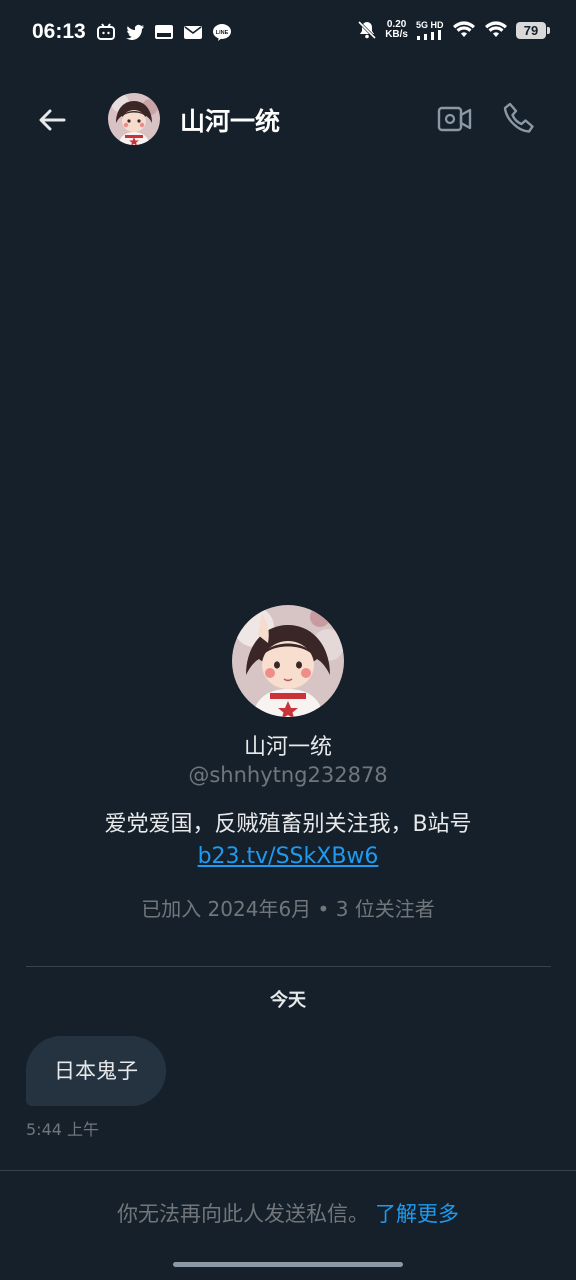 The height and width of the screenshot is (1280, 576). Describe the element at coordinates (367, 30) in the screenshot. I see `mute-bell-icon` at that location.